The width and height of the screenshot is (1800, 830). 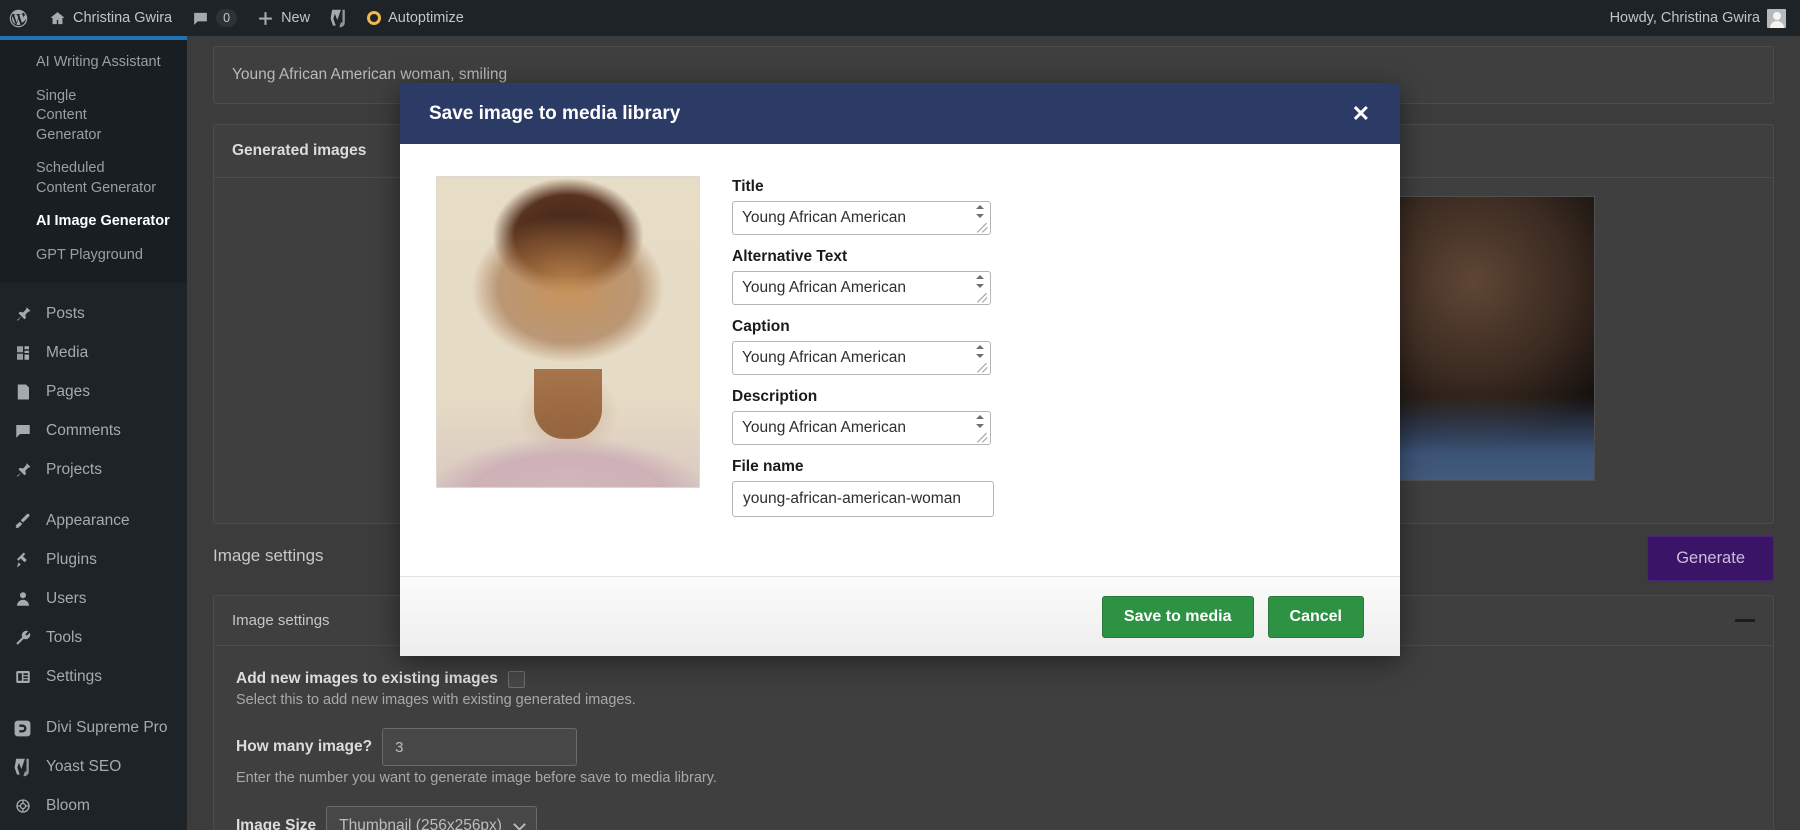 I want to click on my-account-button: Howdy, Christina Gwira, so click(x=1700, y=18).